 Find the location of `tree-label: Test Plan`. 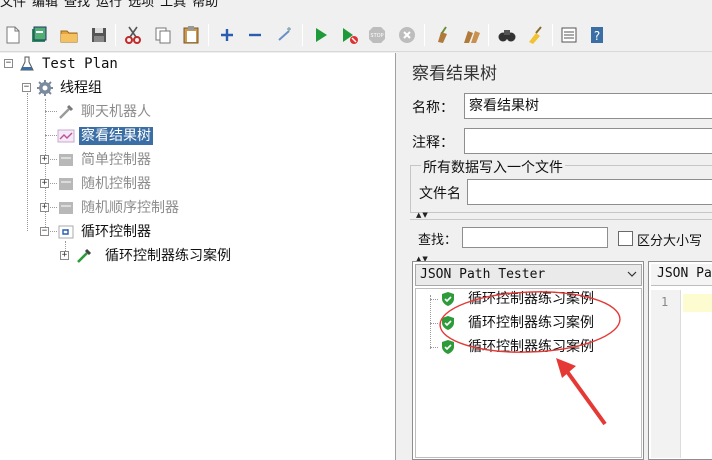

tree-label: Test Plan is located at coordinates (80, 64).